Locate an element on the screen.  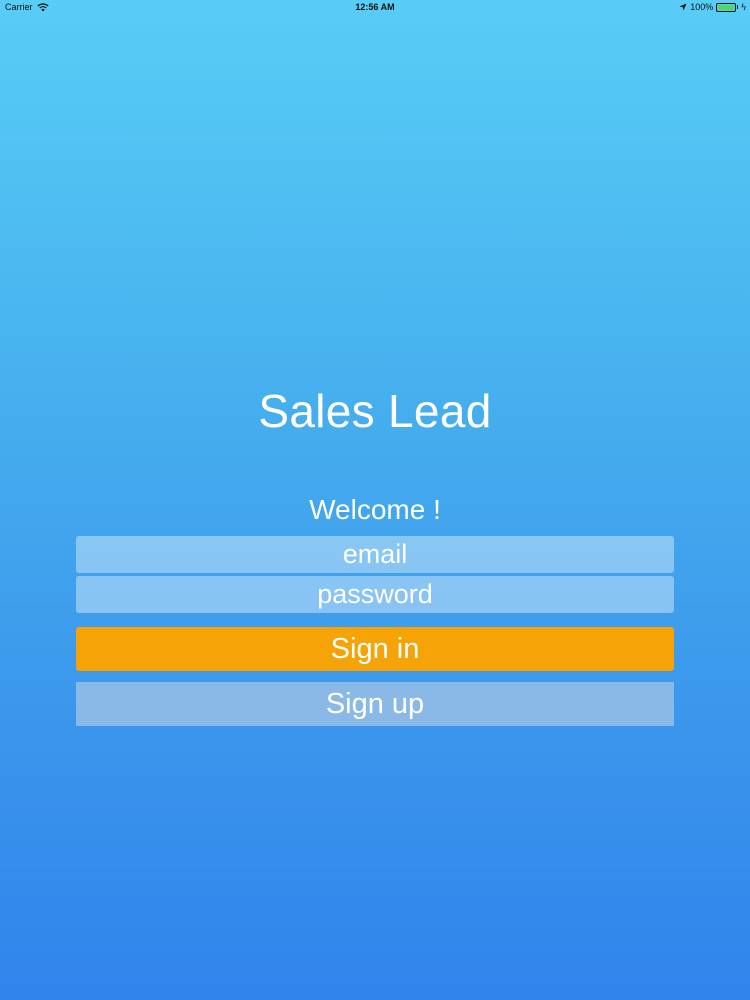
status-right-group: 100% ϟ is located at coordinates (712, 7).